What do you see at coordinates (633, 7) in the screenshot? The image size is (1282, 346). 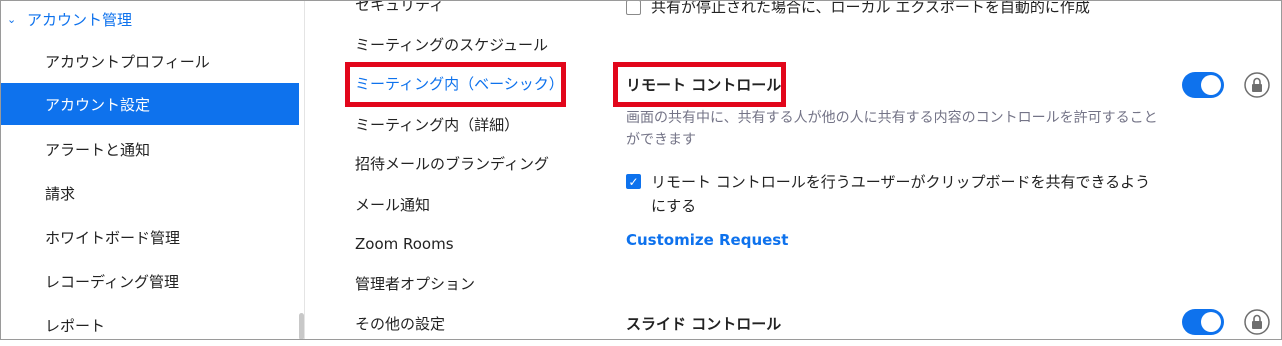 I see `local-export-checkbox` at bounding box center [633, 7].